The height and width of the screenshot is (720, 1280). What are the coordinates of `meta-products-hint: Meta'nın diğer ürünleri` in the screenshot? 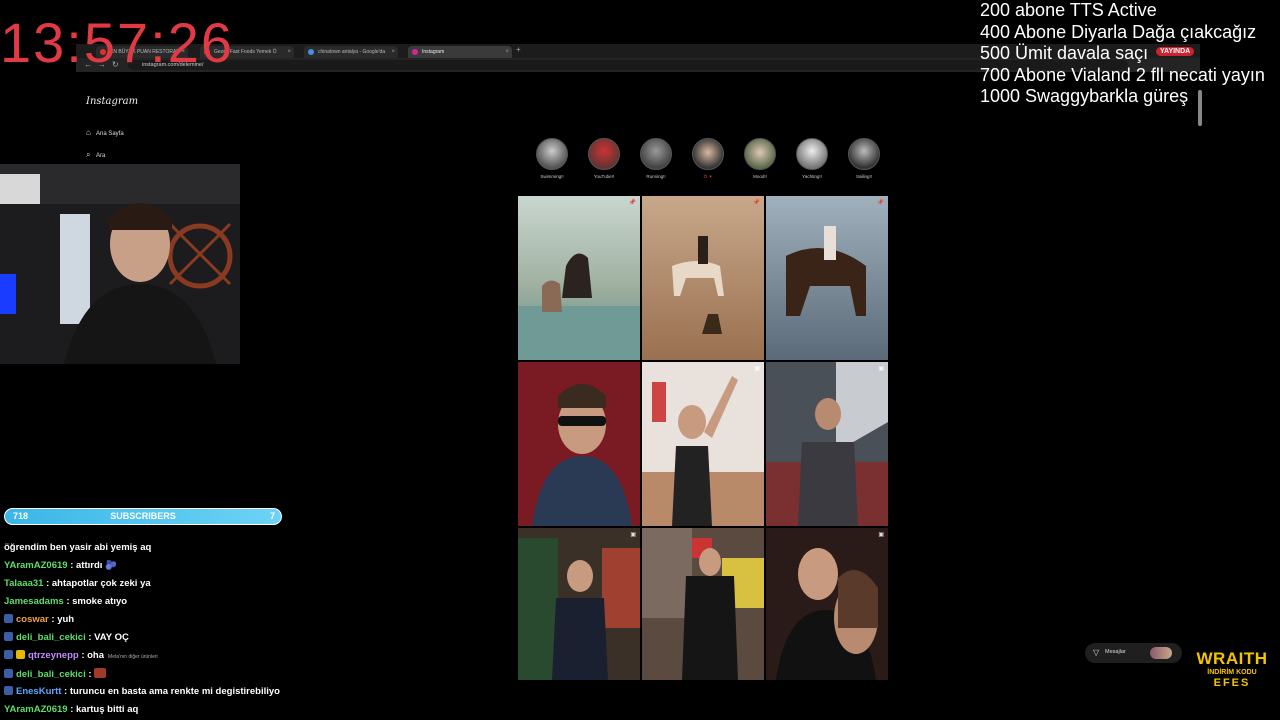 It's located at (133, 657).